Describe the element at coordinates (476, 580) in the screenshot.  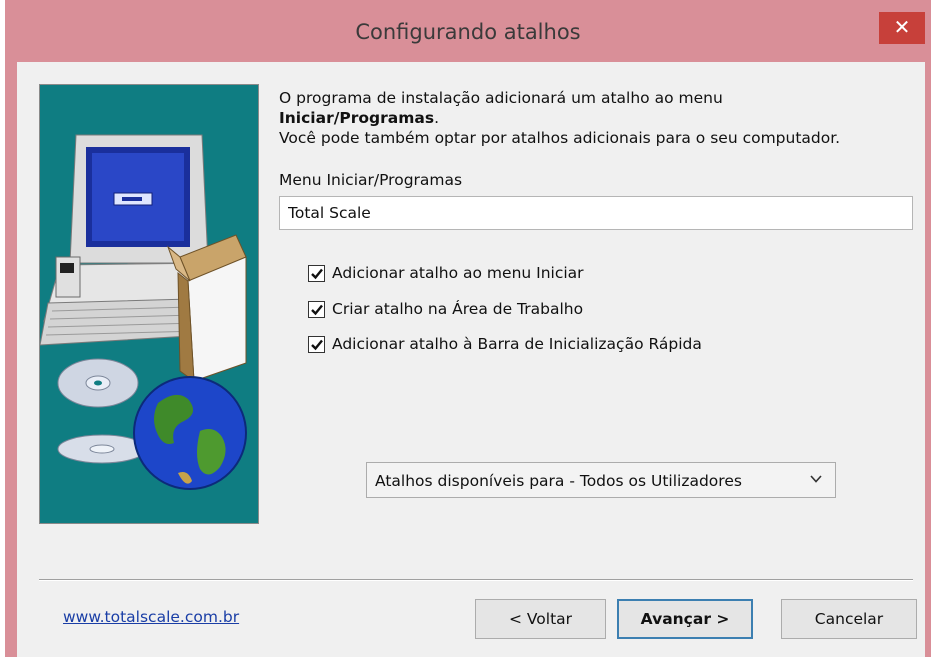
I see `footer-divider-highlight` at that location.